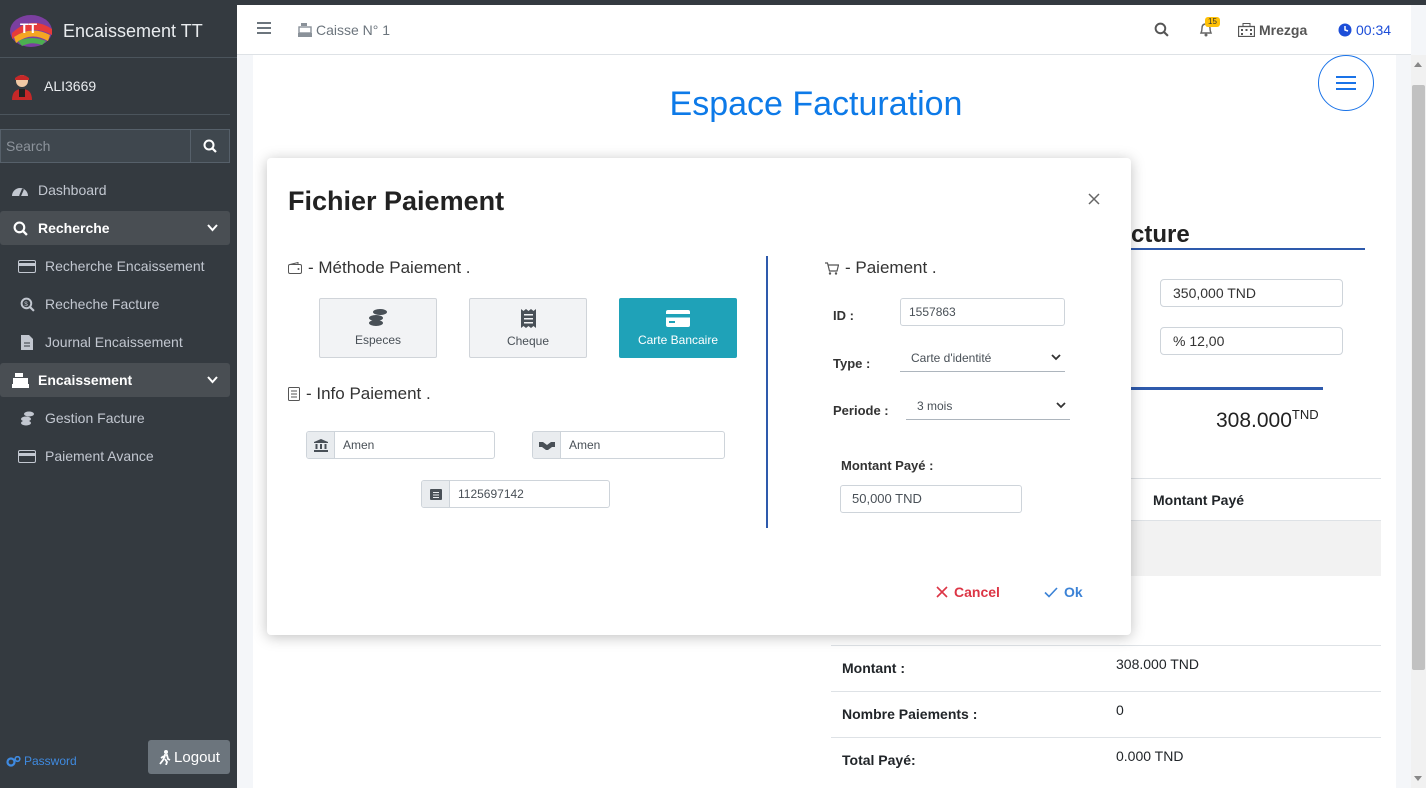 The height and width of the screenshot is (788, 1426). What do you see at coordinates (41, 761) in the screenshot?
I see `password-link: Password` at bounding box center [41, 761].